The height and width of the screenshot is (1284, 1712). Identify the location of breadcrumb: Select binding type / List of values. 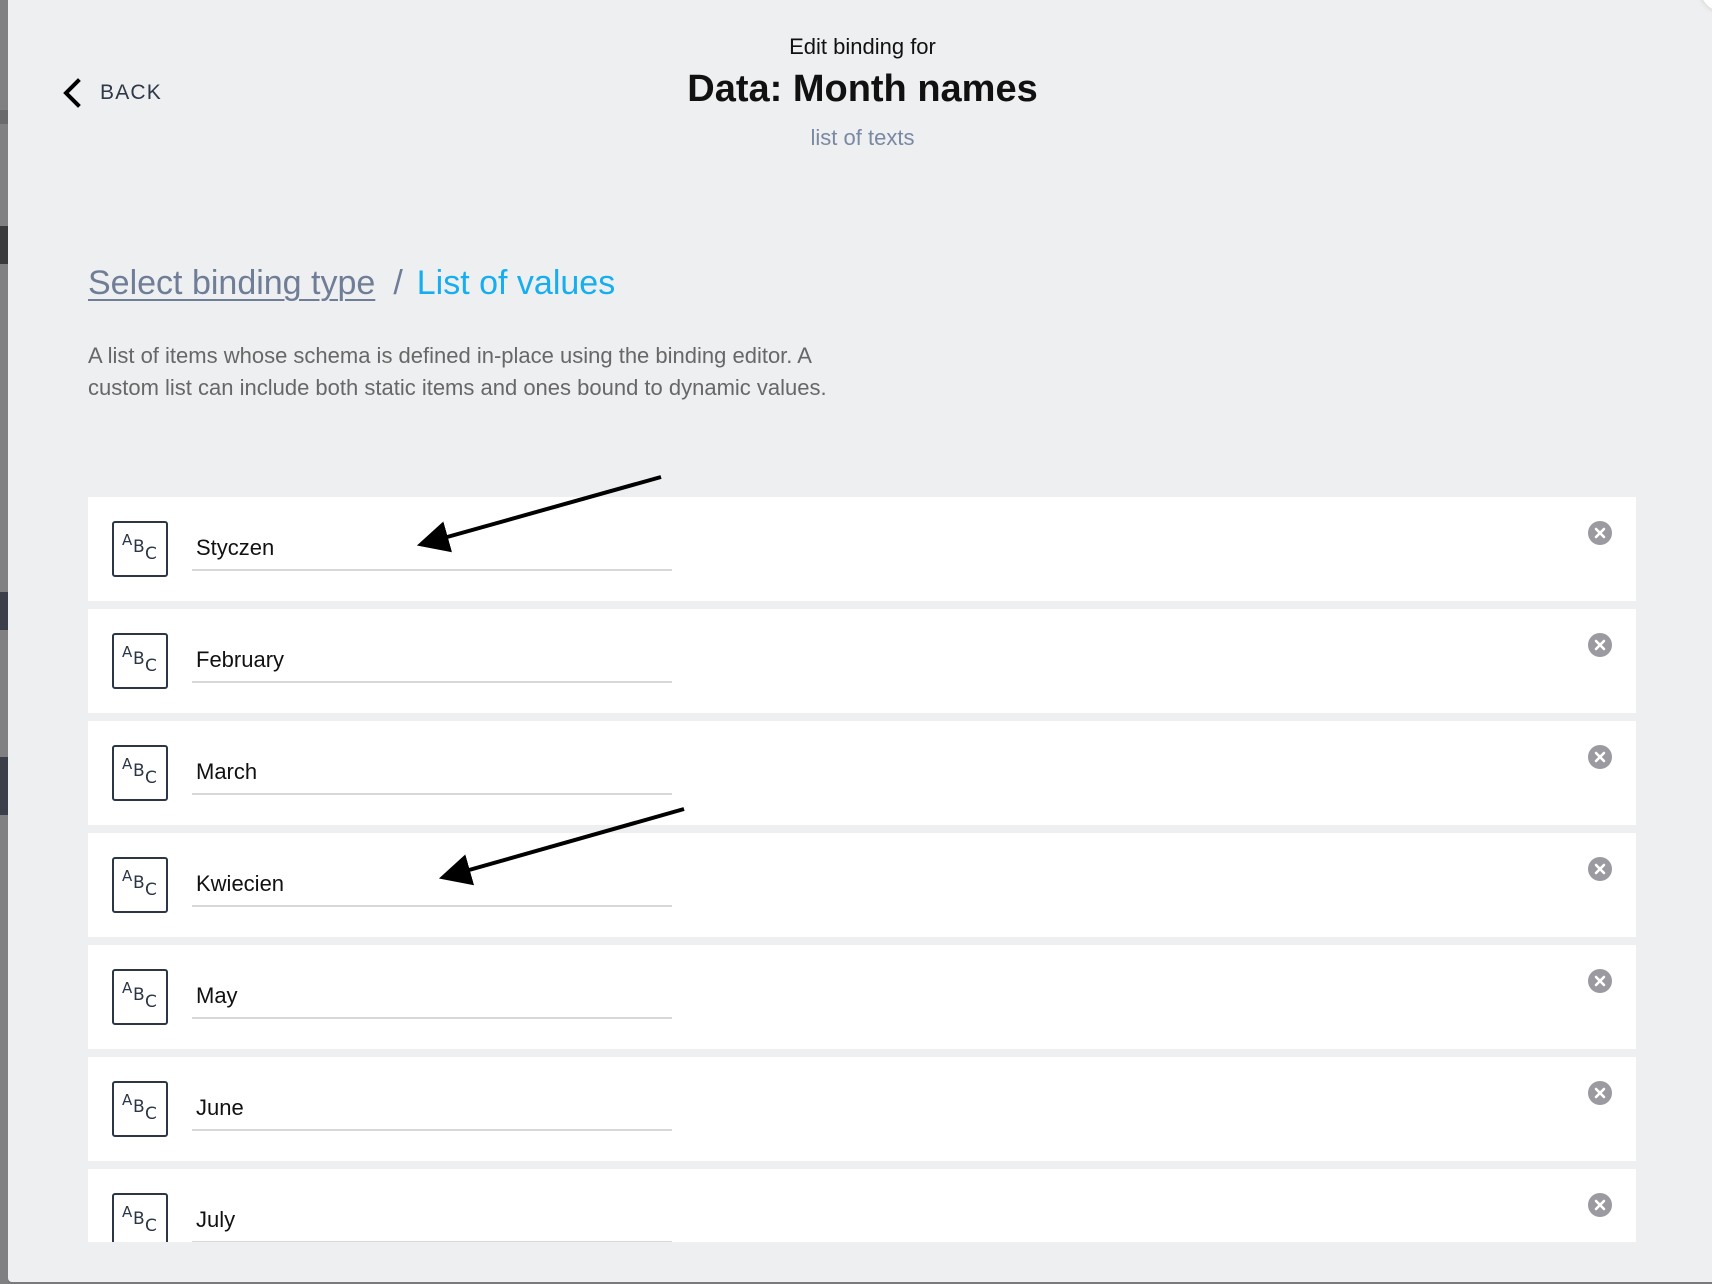
(351, 283).